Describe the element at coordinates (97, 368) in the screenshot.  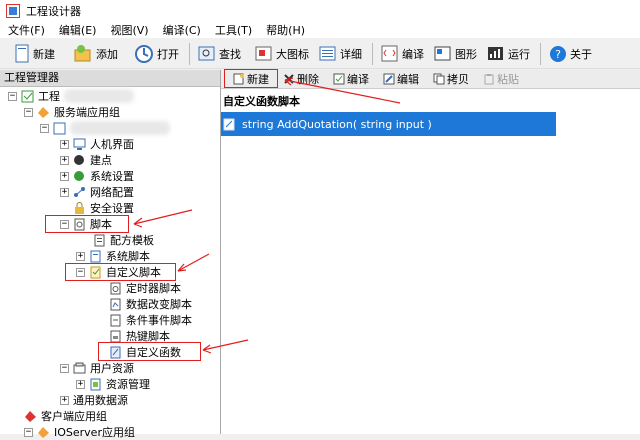
I see `tree-item-user-resources: − 用户资源` at that location.